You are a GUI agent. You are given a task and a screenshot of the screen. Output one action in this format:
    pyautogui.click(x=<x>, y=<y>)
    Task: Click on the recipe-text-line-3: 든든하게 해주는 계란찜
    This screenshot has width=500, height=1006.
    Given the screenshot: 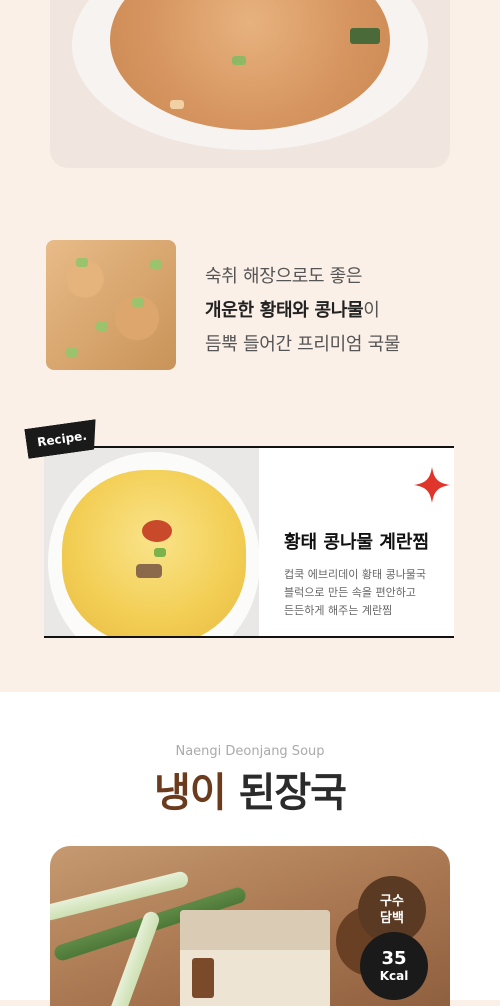 What is the action you would take?
    pyautogui.click(x=338, y=610)
    